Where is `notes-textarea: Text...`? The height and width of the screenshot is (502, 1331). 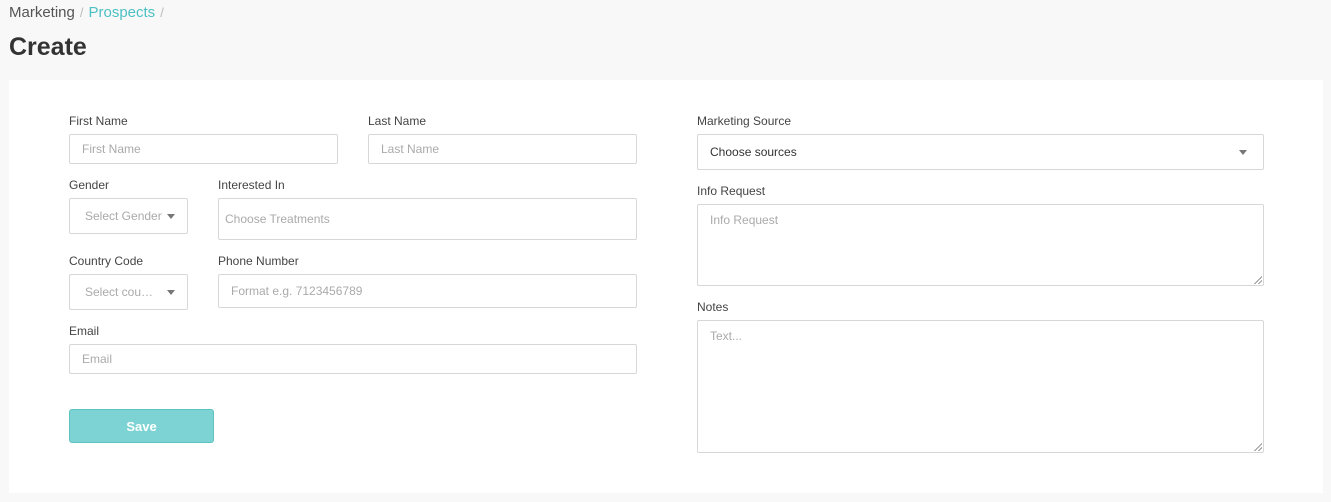 notes-textarea: Text... is located at coordinates (980, 386).